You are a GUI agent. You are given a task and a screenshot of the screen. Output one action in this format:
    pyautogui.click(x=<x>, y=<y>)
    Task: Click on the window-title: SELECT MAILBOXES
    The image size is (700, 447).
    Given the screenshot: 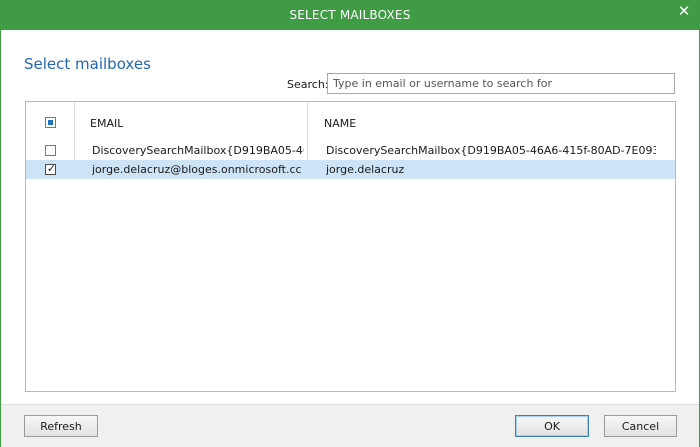 What is the action you would take?
    pyautogui.click(x=350, y=15)
    